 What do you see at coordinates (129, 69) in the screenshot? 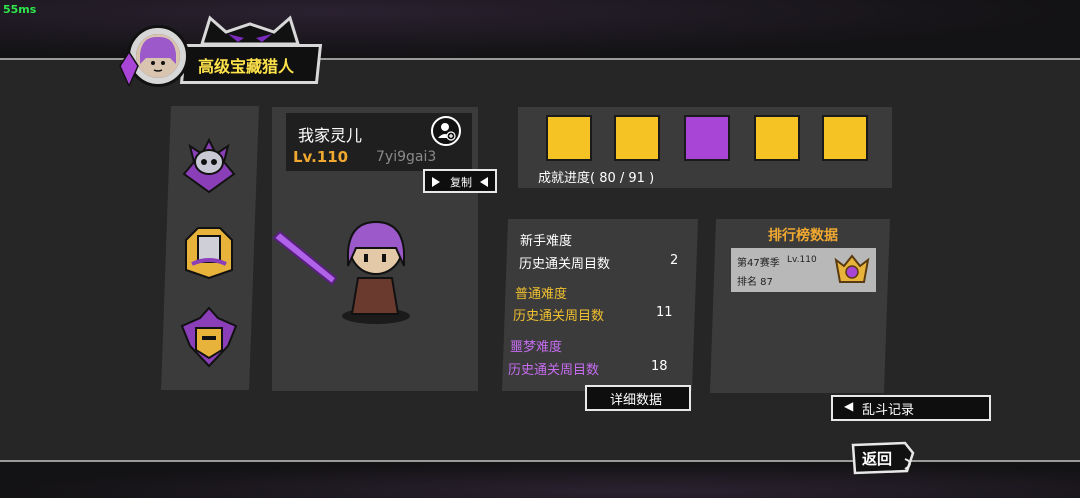
I see `crystal-icon` at bounding box center [129, 69].